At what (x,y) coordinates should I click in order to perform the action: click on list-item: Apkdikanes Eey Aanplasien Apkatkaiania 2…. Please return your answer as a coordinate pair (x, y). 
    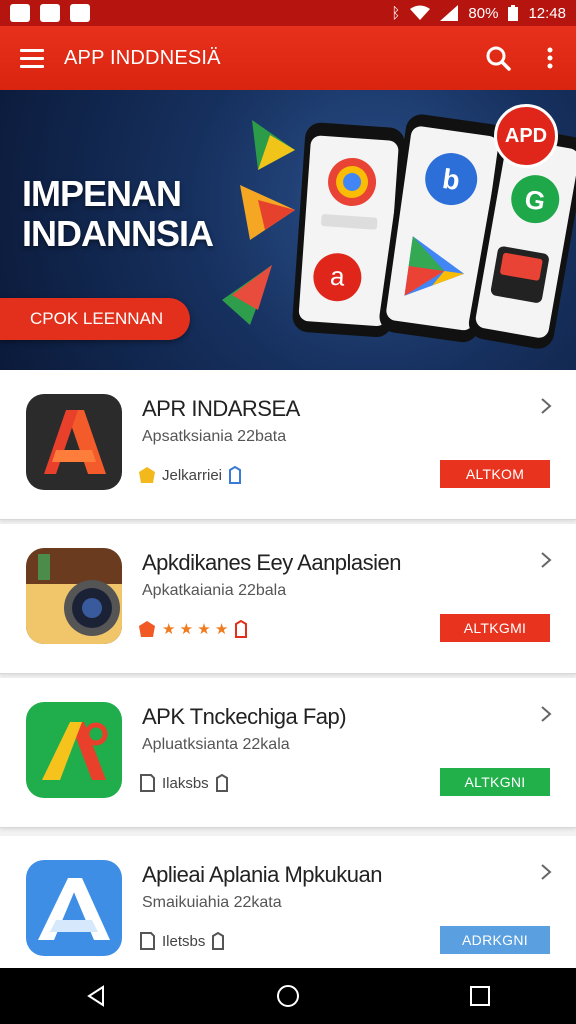
    Looking at the image, I should click on (288, 599).